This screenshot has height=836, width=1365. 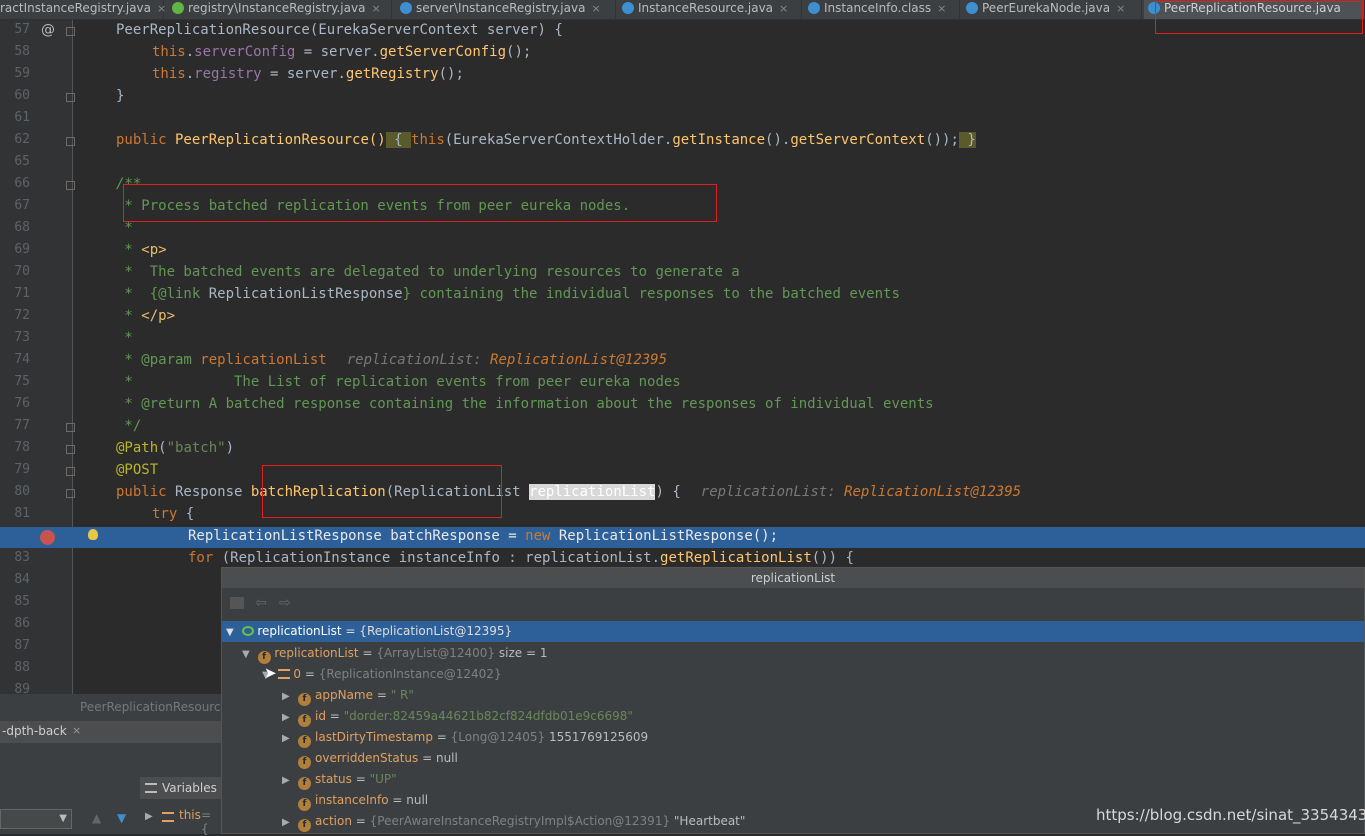 I want to click on path-annotation: @Path("batch"), so click(x=175, y=448).